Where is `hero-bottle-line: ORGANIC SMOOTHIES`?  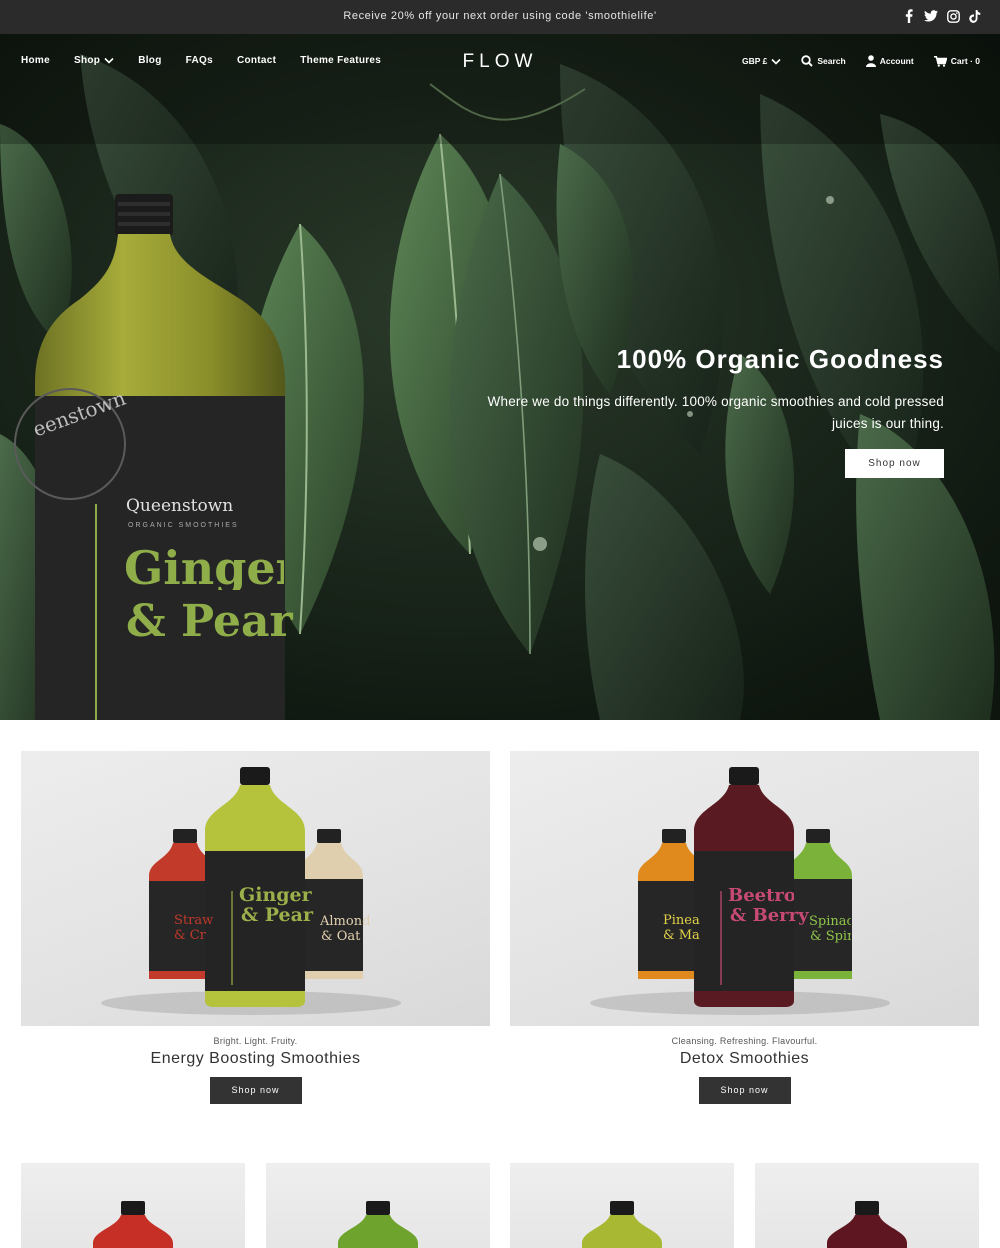 hero-bottle-line: ORGANIC SMOOTHIES is located at coordinates (183, 525).